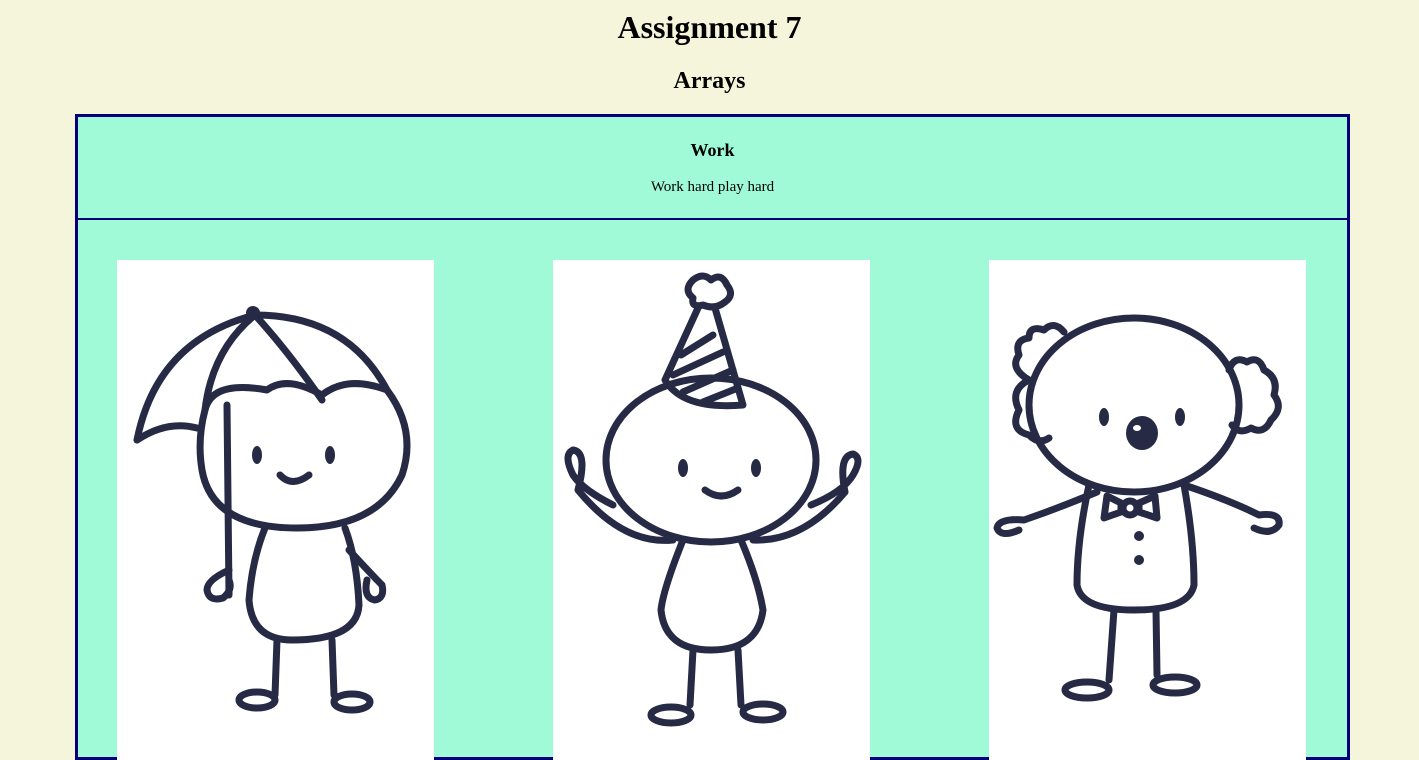  Describe the element at coordinates (1138, 508) in the screenshot. I see `stick-figure-clown-icon` at that location.